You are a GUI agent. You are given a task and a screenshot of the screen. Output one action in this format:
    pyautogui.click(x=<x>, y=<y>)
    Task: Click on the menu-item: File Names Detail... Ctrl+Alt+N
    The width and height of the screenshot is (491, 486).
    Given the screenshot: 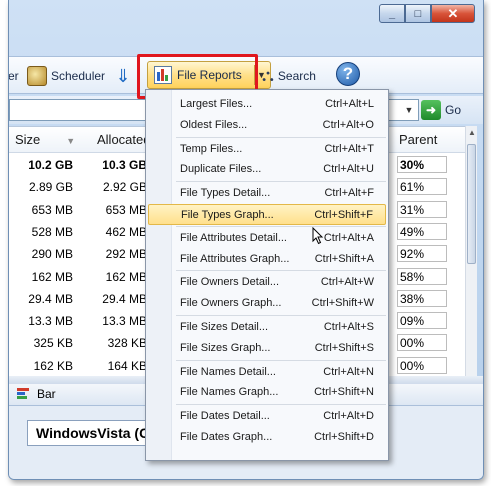 What is the action you would take?
    pyautogui.click(x=267, y=372)
    